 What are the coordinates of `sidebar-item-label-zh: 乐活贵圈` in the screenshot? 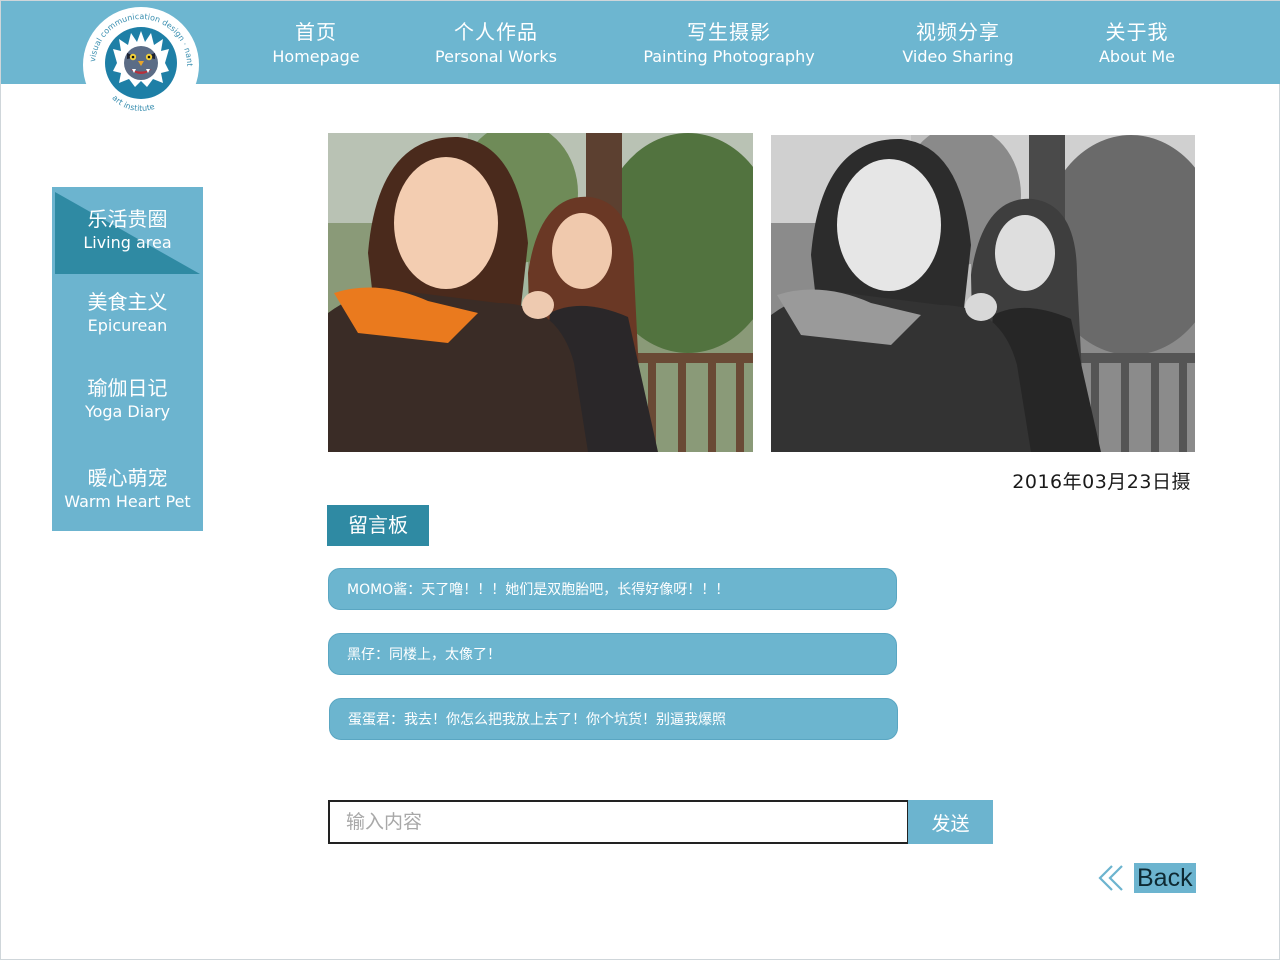 It's located at (127, 219).